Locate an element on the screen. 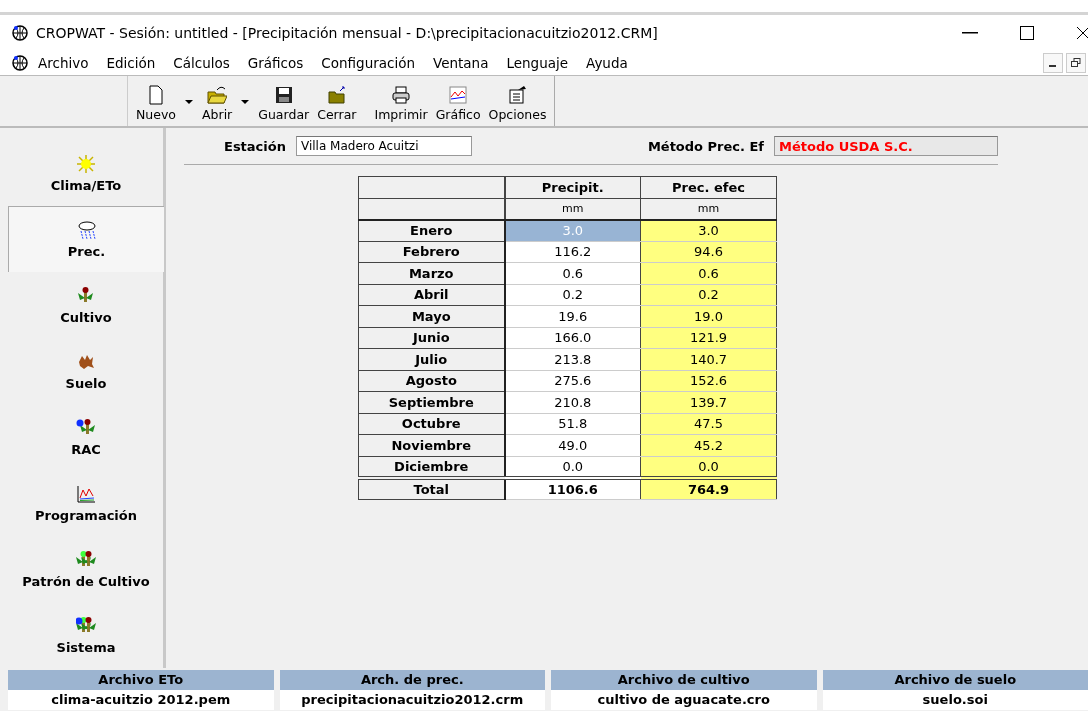 Image resolution: width=1088 pixels, height=715 pixels. minimize-icon is located at coordinates (970, 33).